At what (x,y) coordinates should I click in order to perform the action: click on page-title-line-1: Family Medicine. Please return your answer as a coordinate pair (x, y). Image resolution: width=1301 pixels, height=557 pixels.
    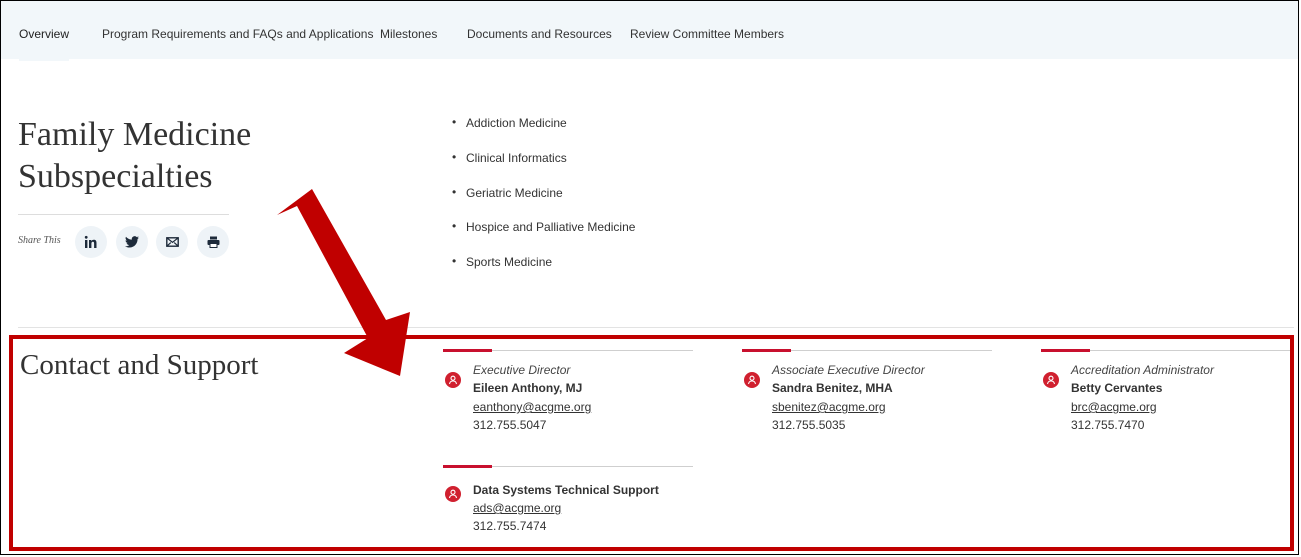
    Looking at the image, I should click on (135, 134).